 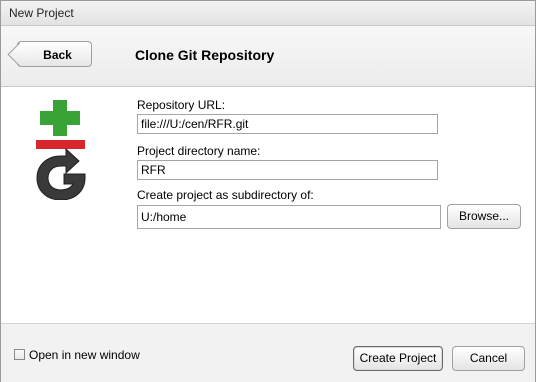 What do you see at coordinates (199, 151) in the screenshot?
I see `dir-name-label: Project directory name:` at bounding box center [199, 151].